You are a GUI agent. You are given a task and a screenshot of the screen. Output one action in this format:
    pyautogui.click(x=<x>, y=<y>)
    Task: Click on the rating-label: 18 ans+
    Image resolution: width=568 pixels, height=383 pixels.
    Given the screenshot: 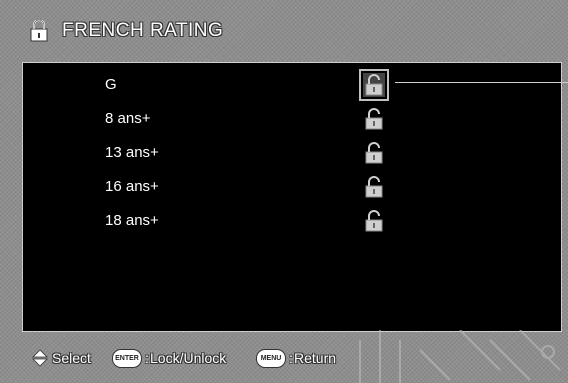 What is the action you would take?
    pyautogui.click(x=132, y=220)
    